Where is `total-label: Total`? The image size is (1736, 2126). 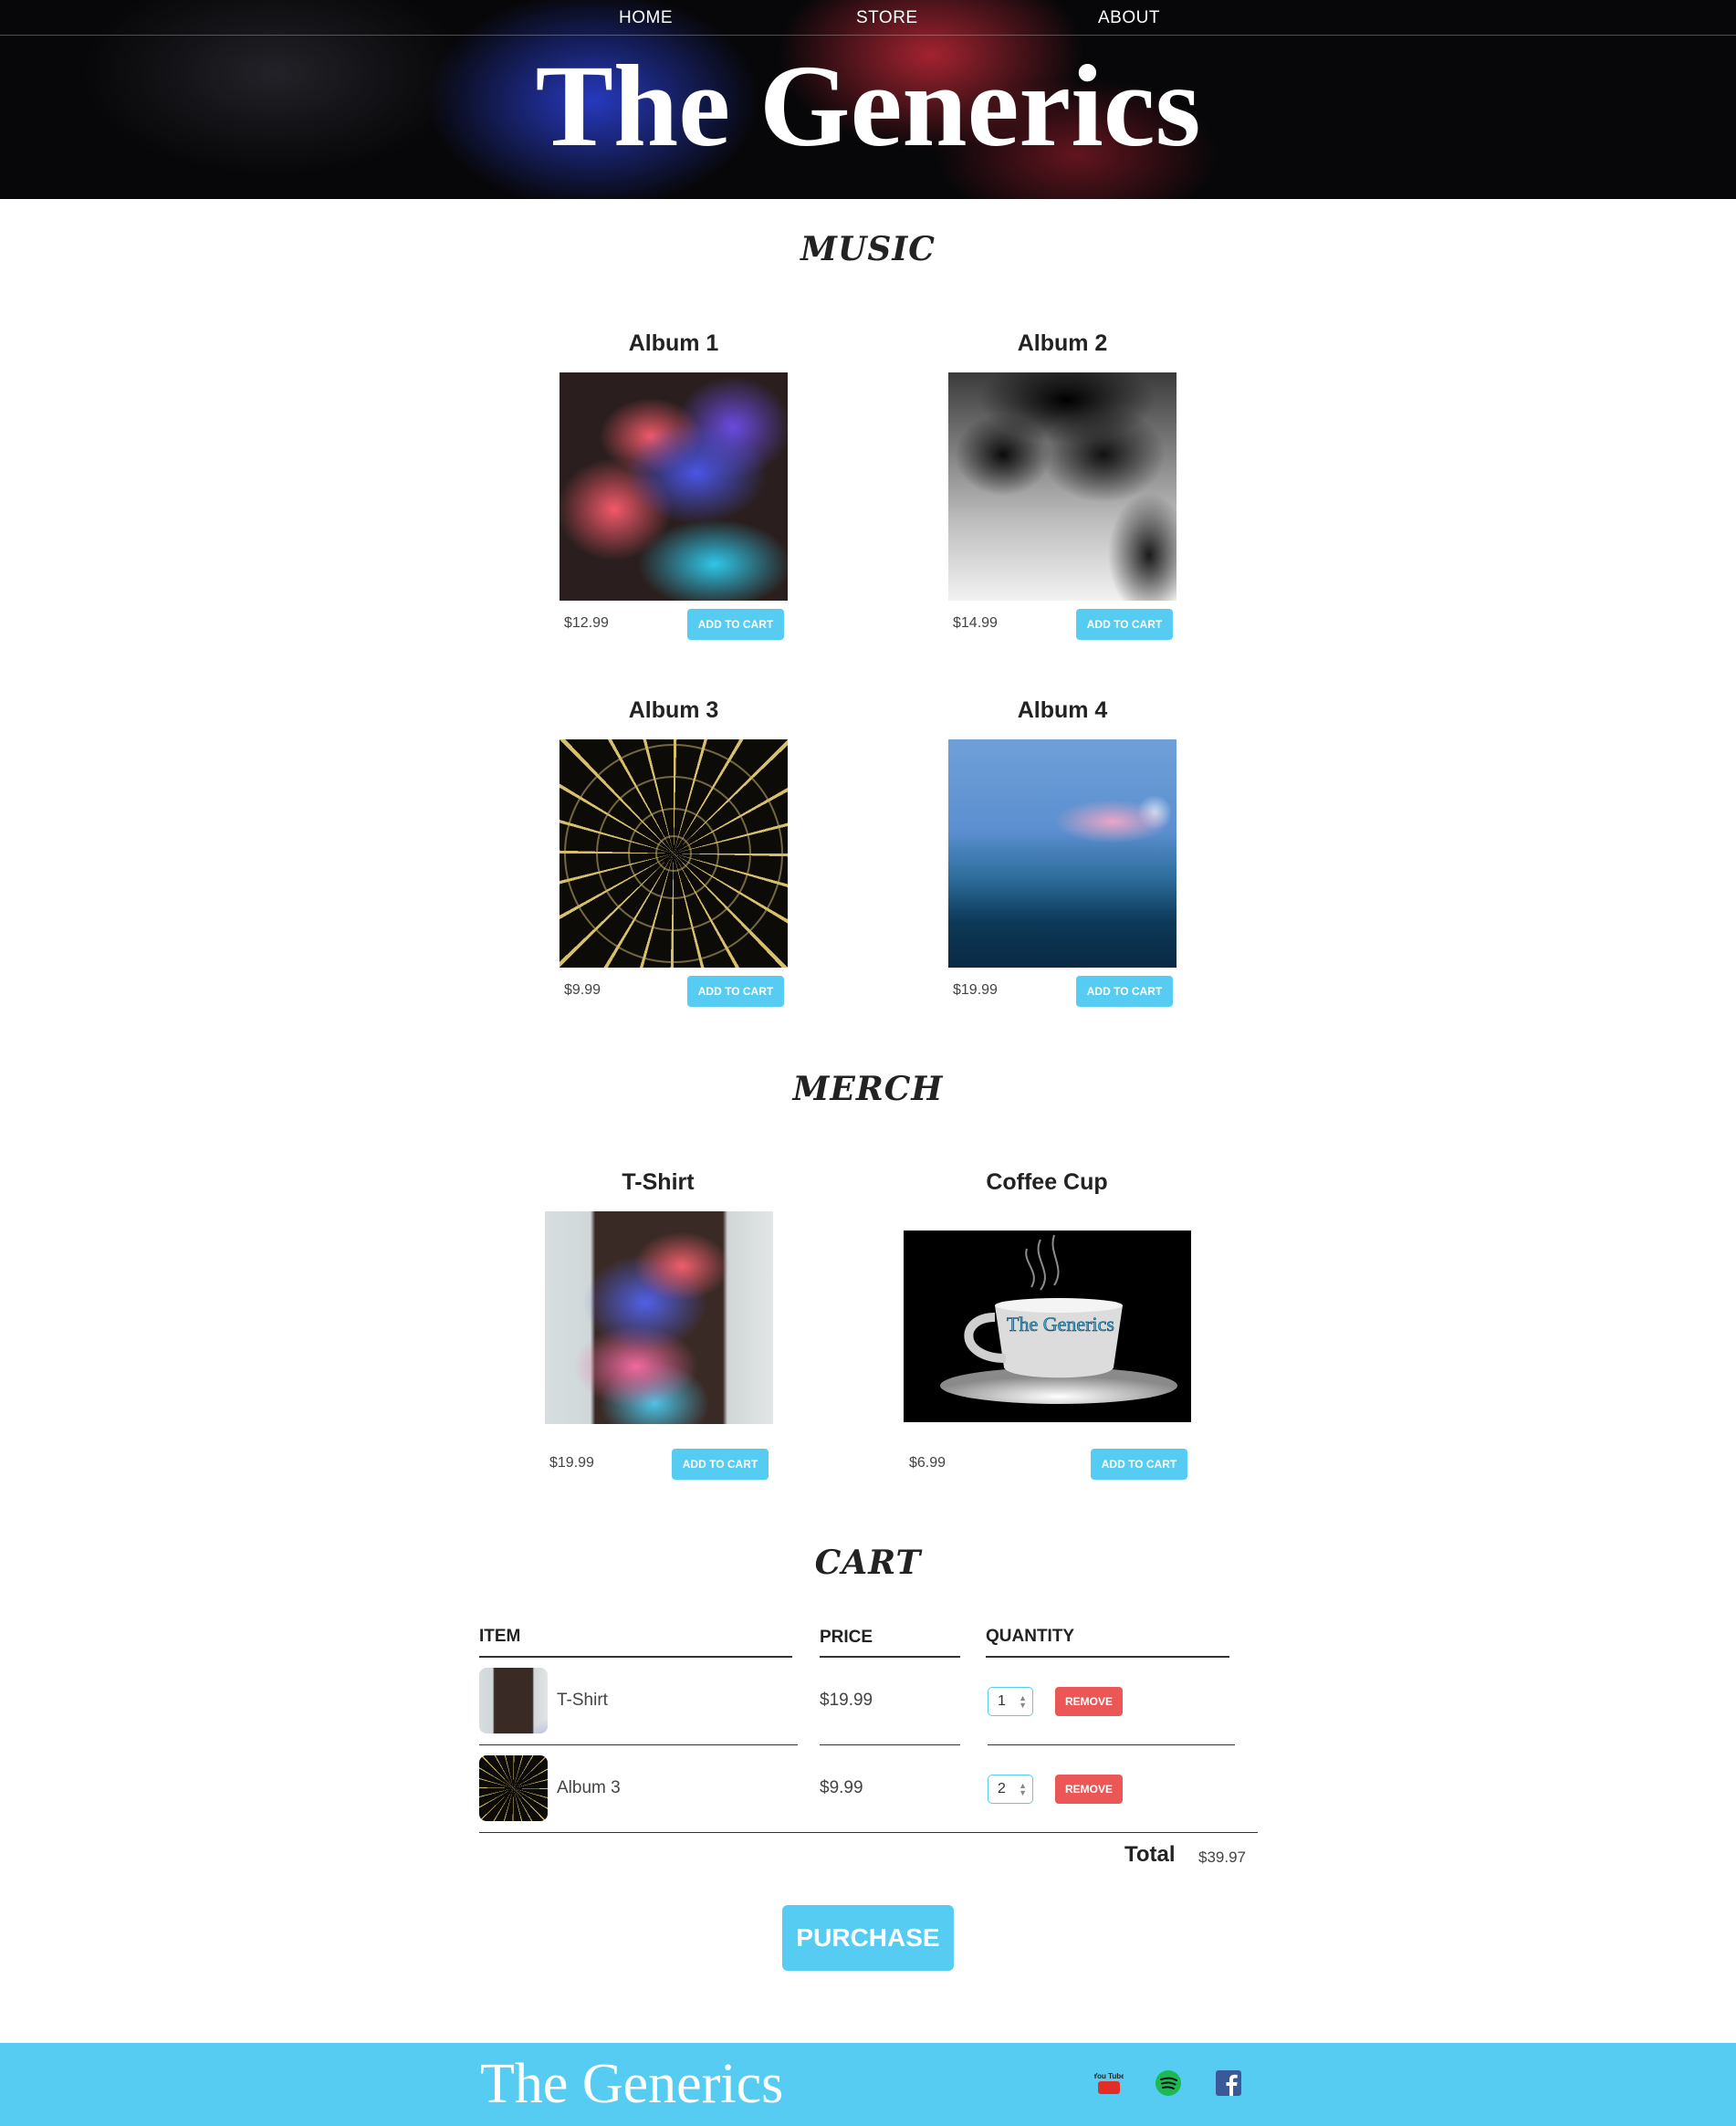 total-label: Total is located at coordinates (1150, 1854).